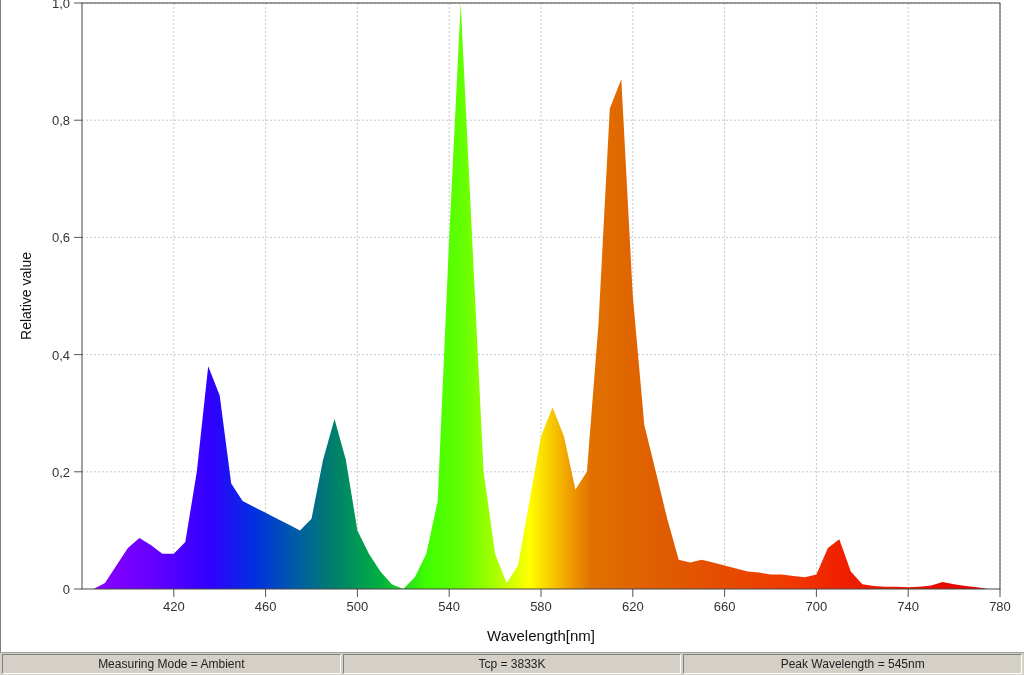 Image resolution: width=1024 pixels, height=675 pixels. What do you see at coordinates (852, 664) in the screenshot?
I see `status-bar-pane: Peak Wavelength = 545nm` at bounding box center [852, 664].